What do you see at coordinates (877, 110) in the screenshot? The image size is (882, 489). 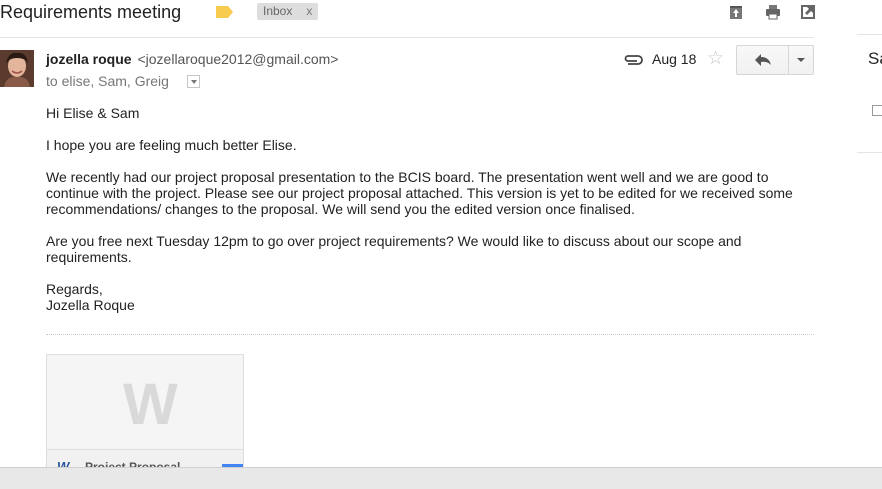 I see `mail-icon` at bounding box center [877, 110].